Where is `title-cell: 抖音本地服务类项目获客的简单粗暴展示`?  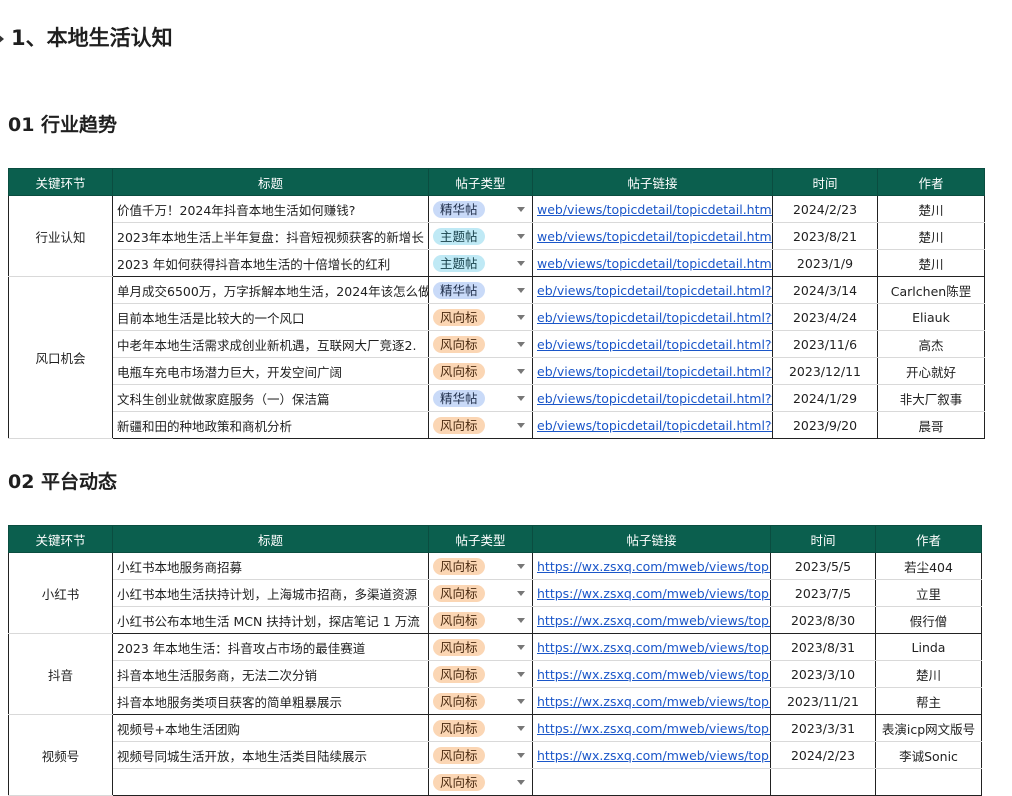 title-cell: 抖音本地服务类项目获客的简单粗暴展示 is located at coordinates (270, 701).